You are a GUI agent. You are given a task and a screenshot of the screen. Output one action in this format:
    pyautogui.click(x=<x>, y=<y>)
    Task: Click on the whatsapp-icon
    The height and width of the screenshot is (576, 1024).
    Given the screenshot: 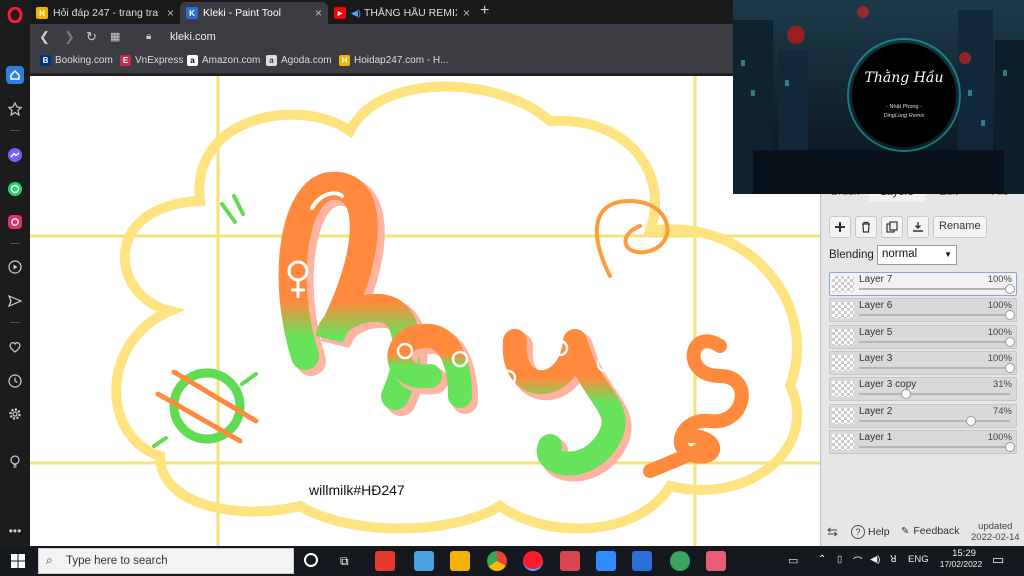 What is the action you would take?
    pyautogui.click(x=15, y=189)
    